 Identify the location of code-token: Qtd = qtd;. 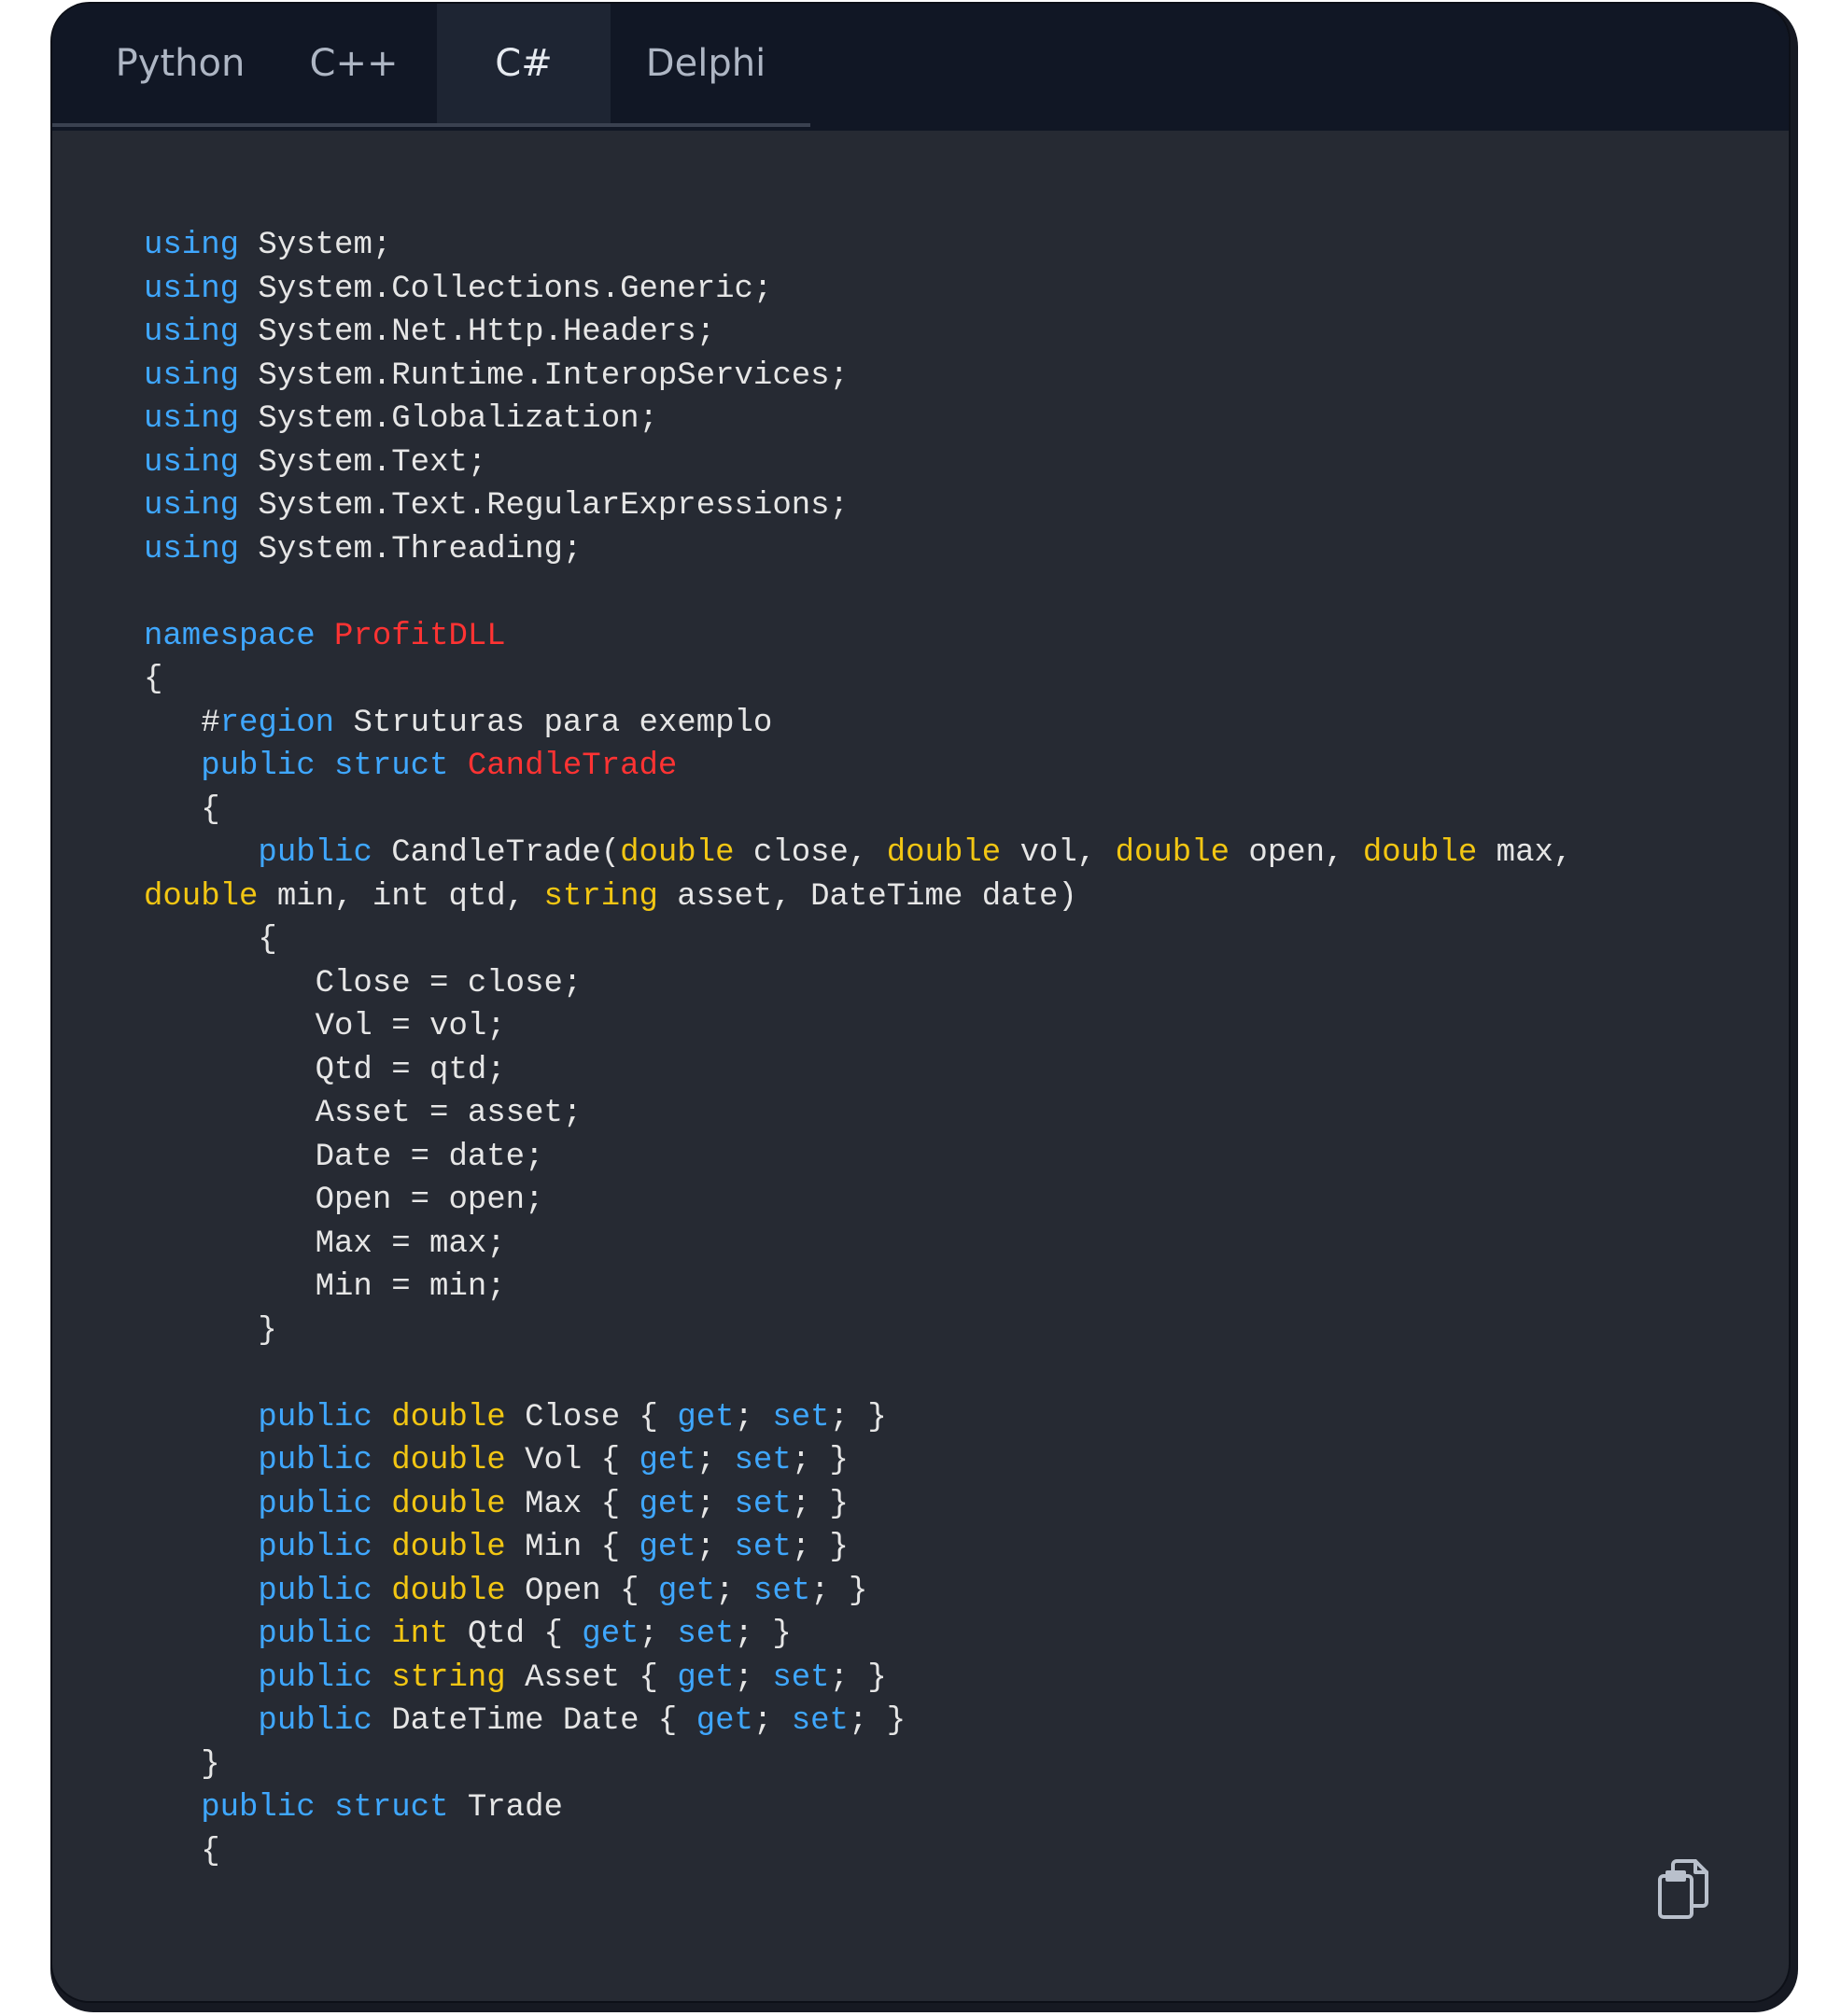
(325, 1070).